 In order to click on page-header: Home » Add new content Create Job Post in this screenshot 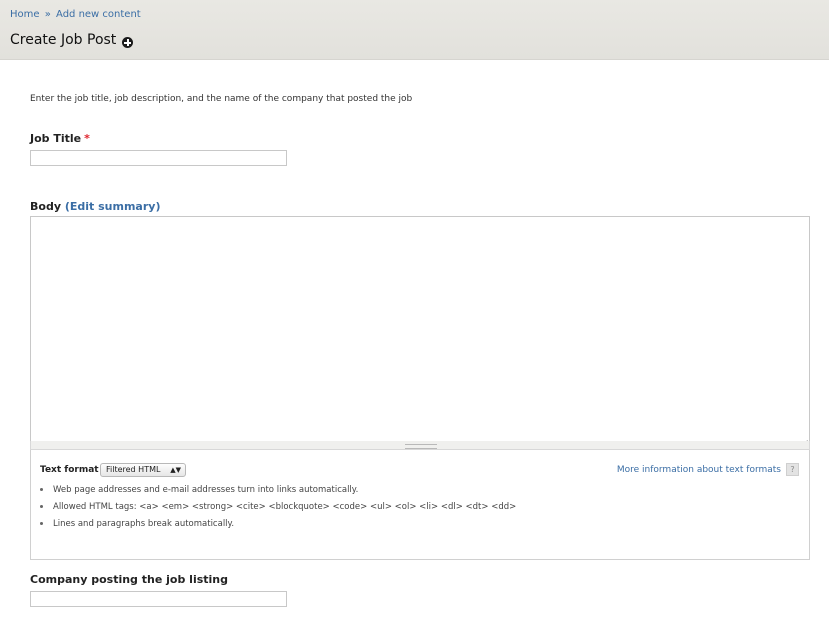, I will do `click(414, 30)`.